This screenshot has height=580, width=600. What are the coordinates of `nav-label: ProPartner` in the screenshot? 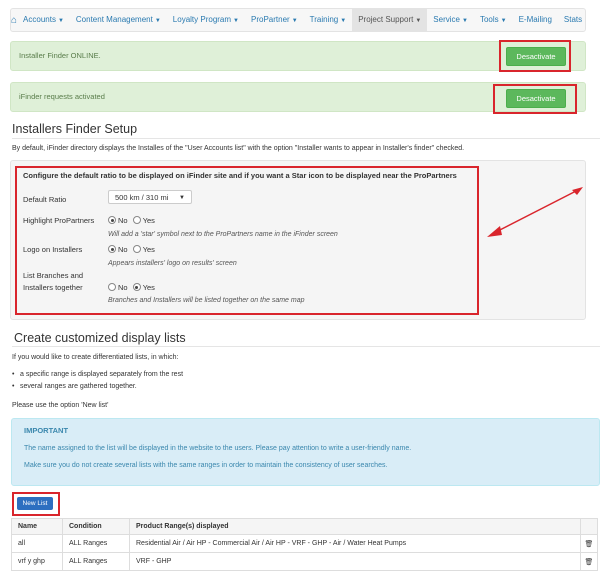 It's located at (270, 19).